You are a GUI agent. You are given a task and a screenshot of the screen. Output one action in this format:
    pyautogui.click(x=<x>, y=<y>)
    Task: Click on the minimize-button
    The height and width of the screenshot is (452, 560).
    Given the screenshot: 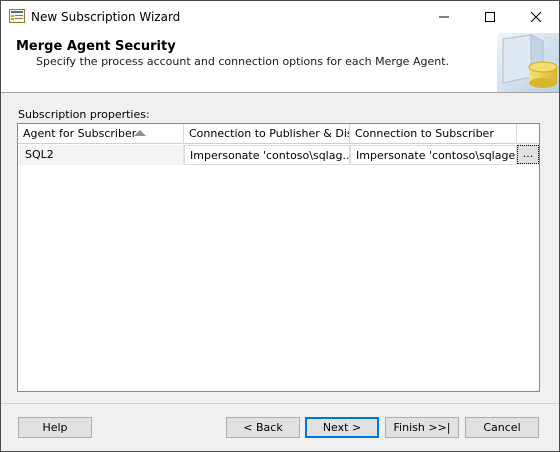 What is the action you would take?
    pyautogui.click(x=444, y=16)
    